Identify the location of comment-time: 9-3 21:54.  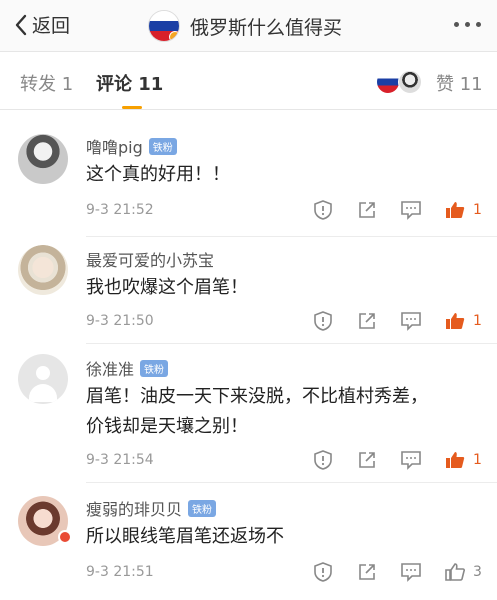
(120, 460).